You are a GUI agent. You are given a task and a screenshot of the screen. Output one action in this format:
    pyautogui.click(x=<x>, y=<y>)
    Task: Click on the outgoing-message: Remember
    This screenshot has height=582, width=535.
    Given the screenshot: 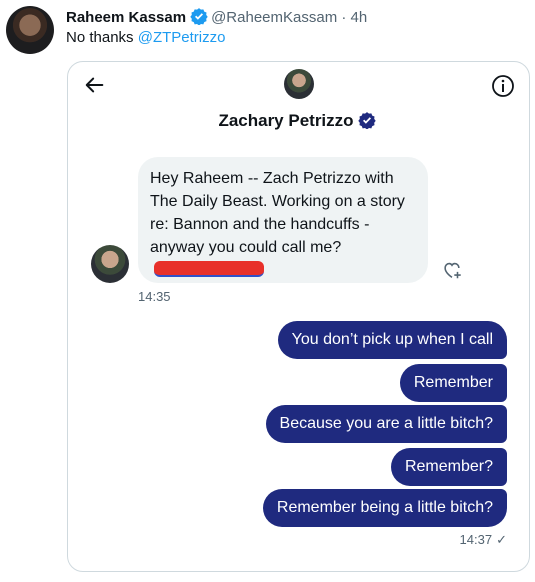 What is the action you would take?
    pyautogui.click(x=453, y=383)
    